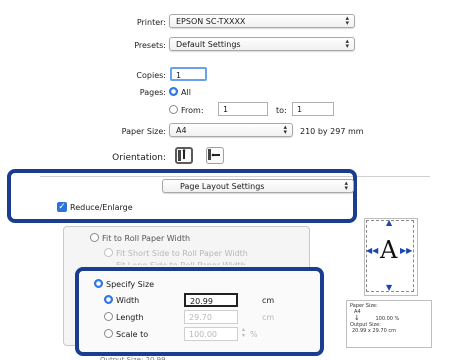 The height and width of the screenshot is (360, 465). Describe the element at coordinates (108, 333) in the screenshot. I see `scale-radio` at that location.